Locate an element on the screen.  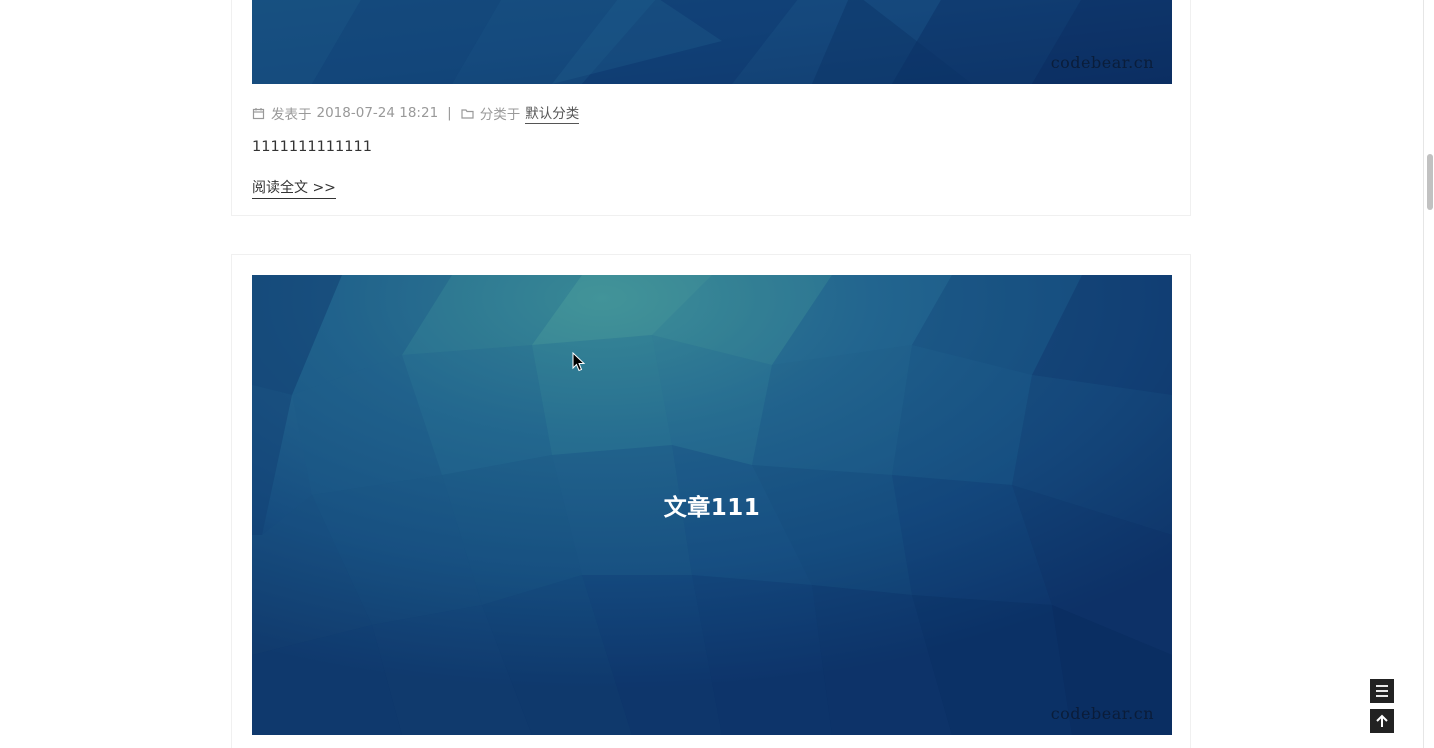
post-cover-image: codebear.cn is located at coordinates (712, 42).